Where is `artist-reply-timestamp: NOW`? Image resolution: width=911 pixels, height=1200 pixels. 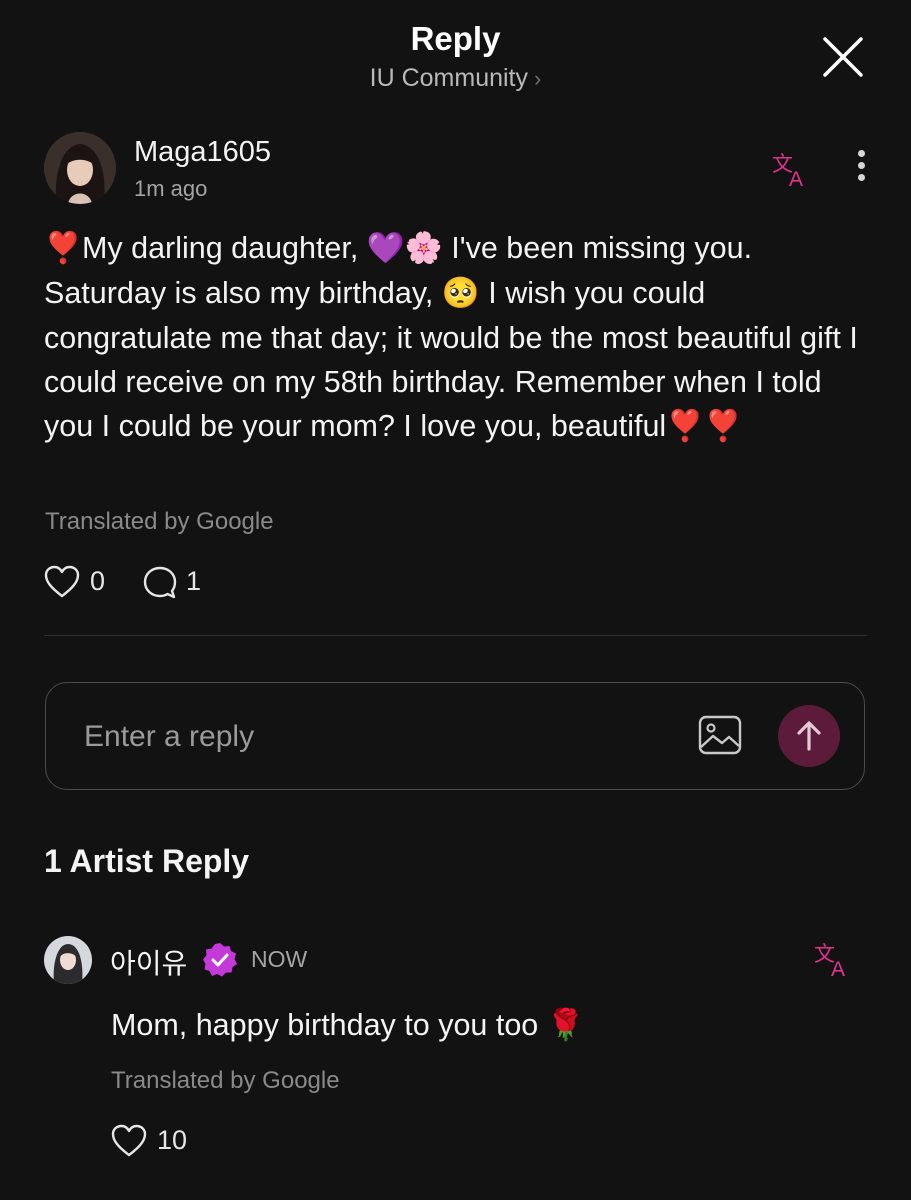 artist-reply-timestamp: NOW is located at coordinates (279, 959).